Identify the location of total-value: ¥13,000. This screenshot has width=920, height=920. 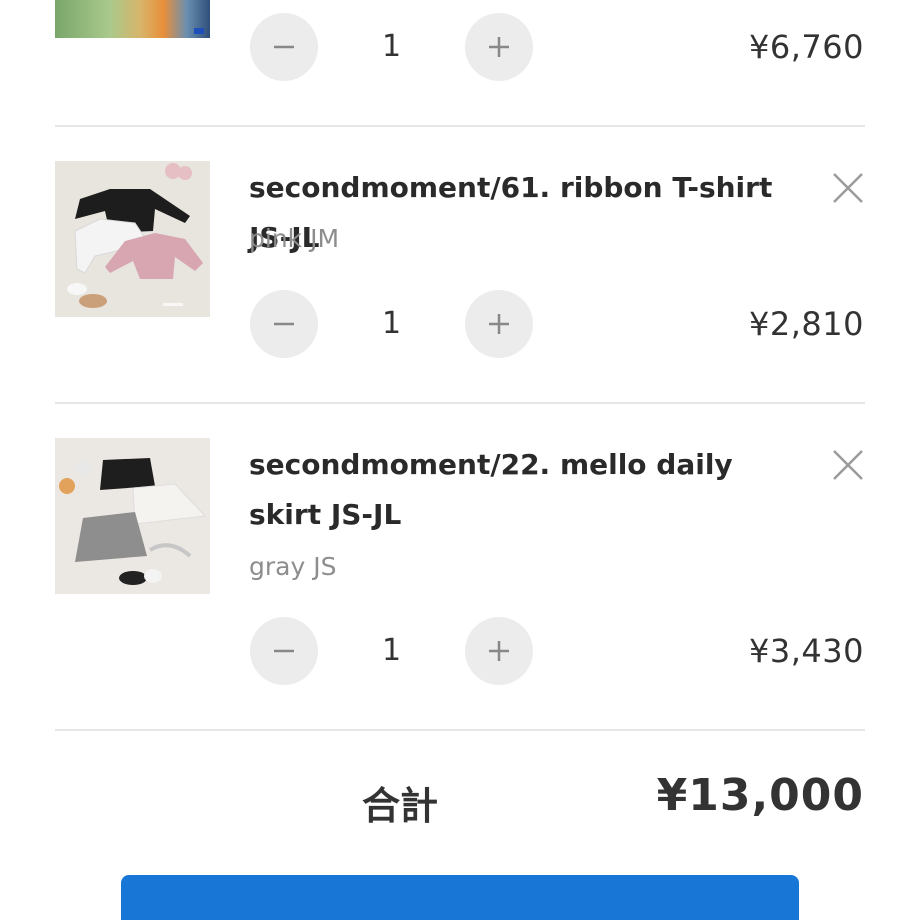
(760, 795).